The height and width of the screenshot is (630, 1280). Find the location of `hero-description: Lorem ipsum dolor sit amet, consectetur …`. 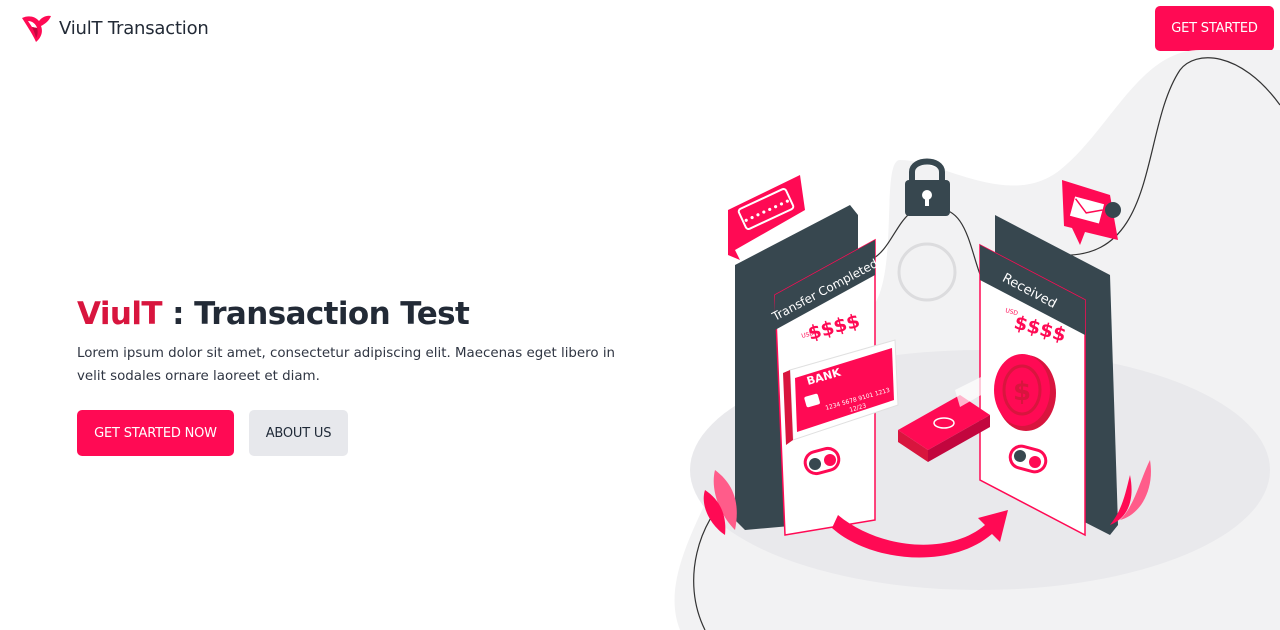

hero-description: Lorem ipsum dolor sit amet, consectetur … is located at coordinates (346, 365).